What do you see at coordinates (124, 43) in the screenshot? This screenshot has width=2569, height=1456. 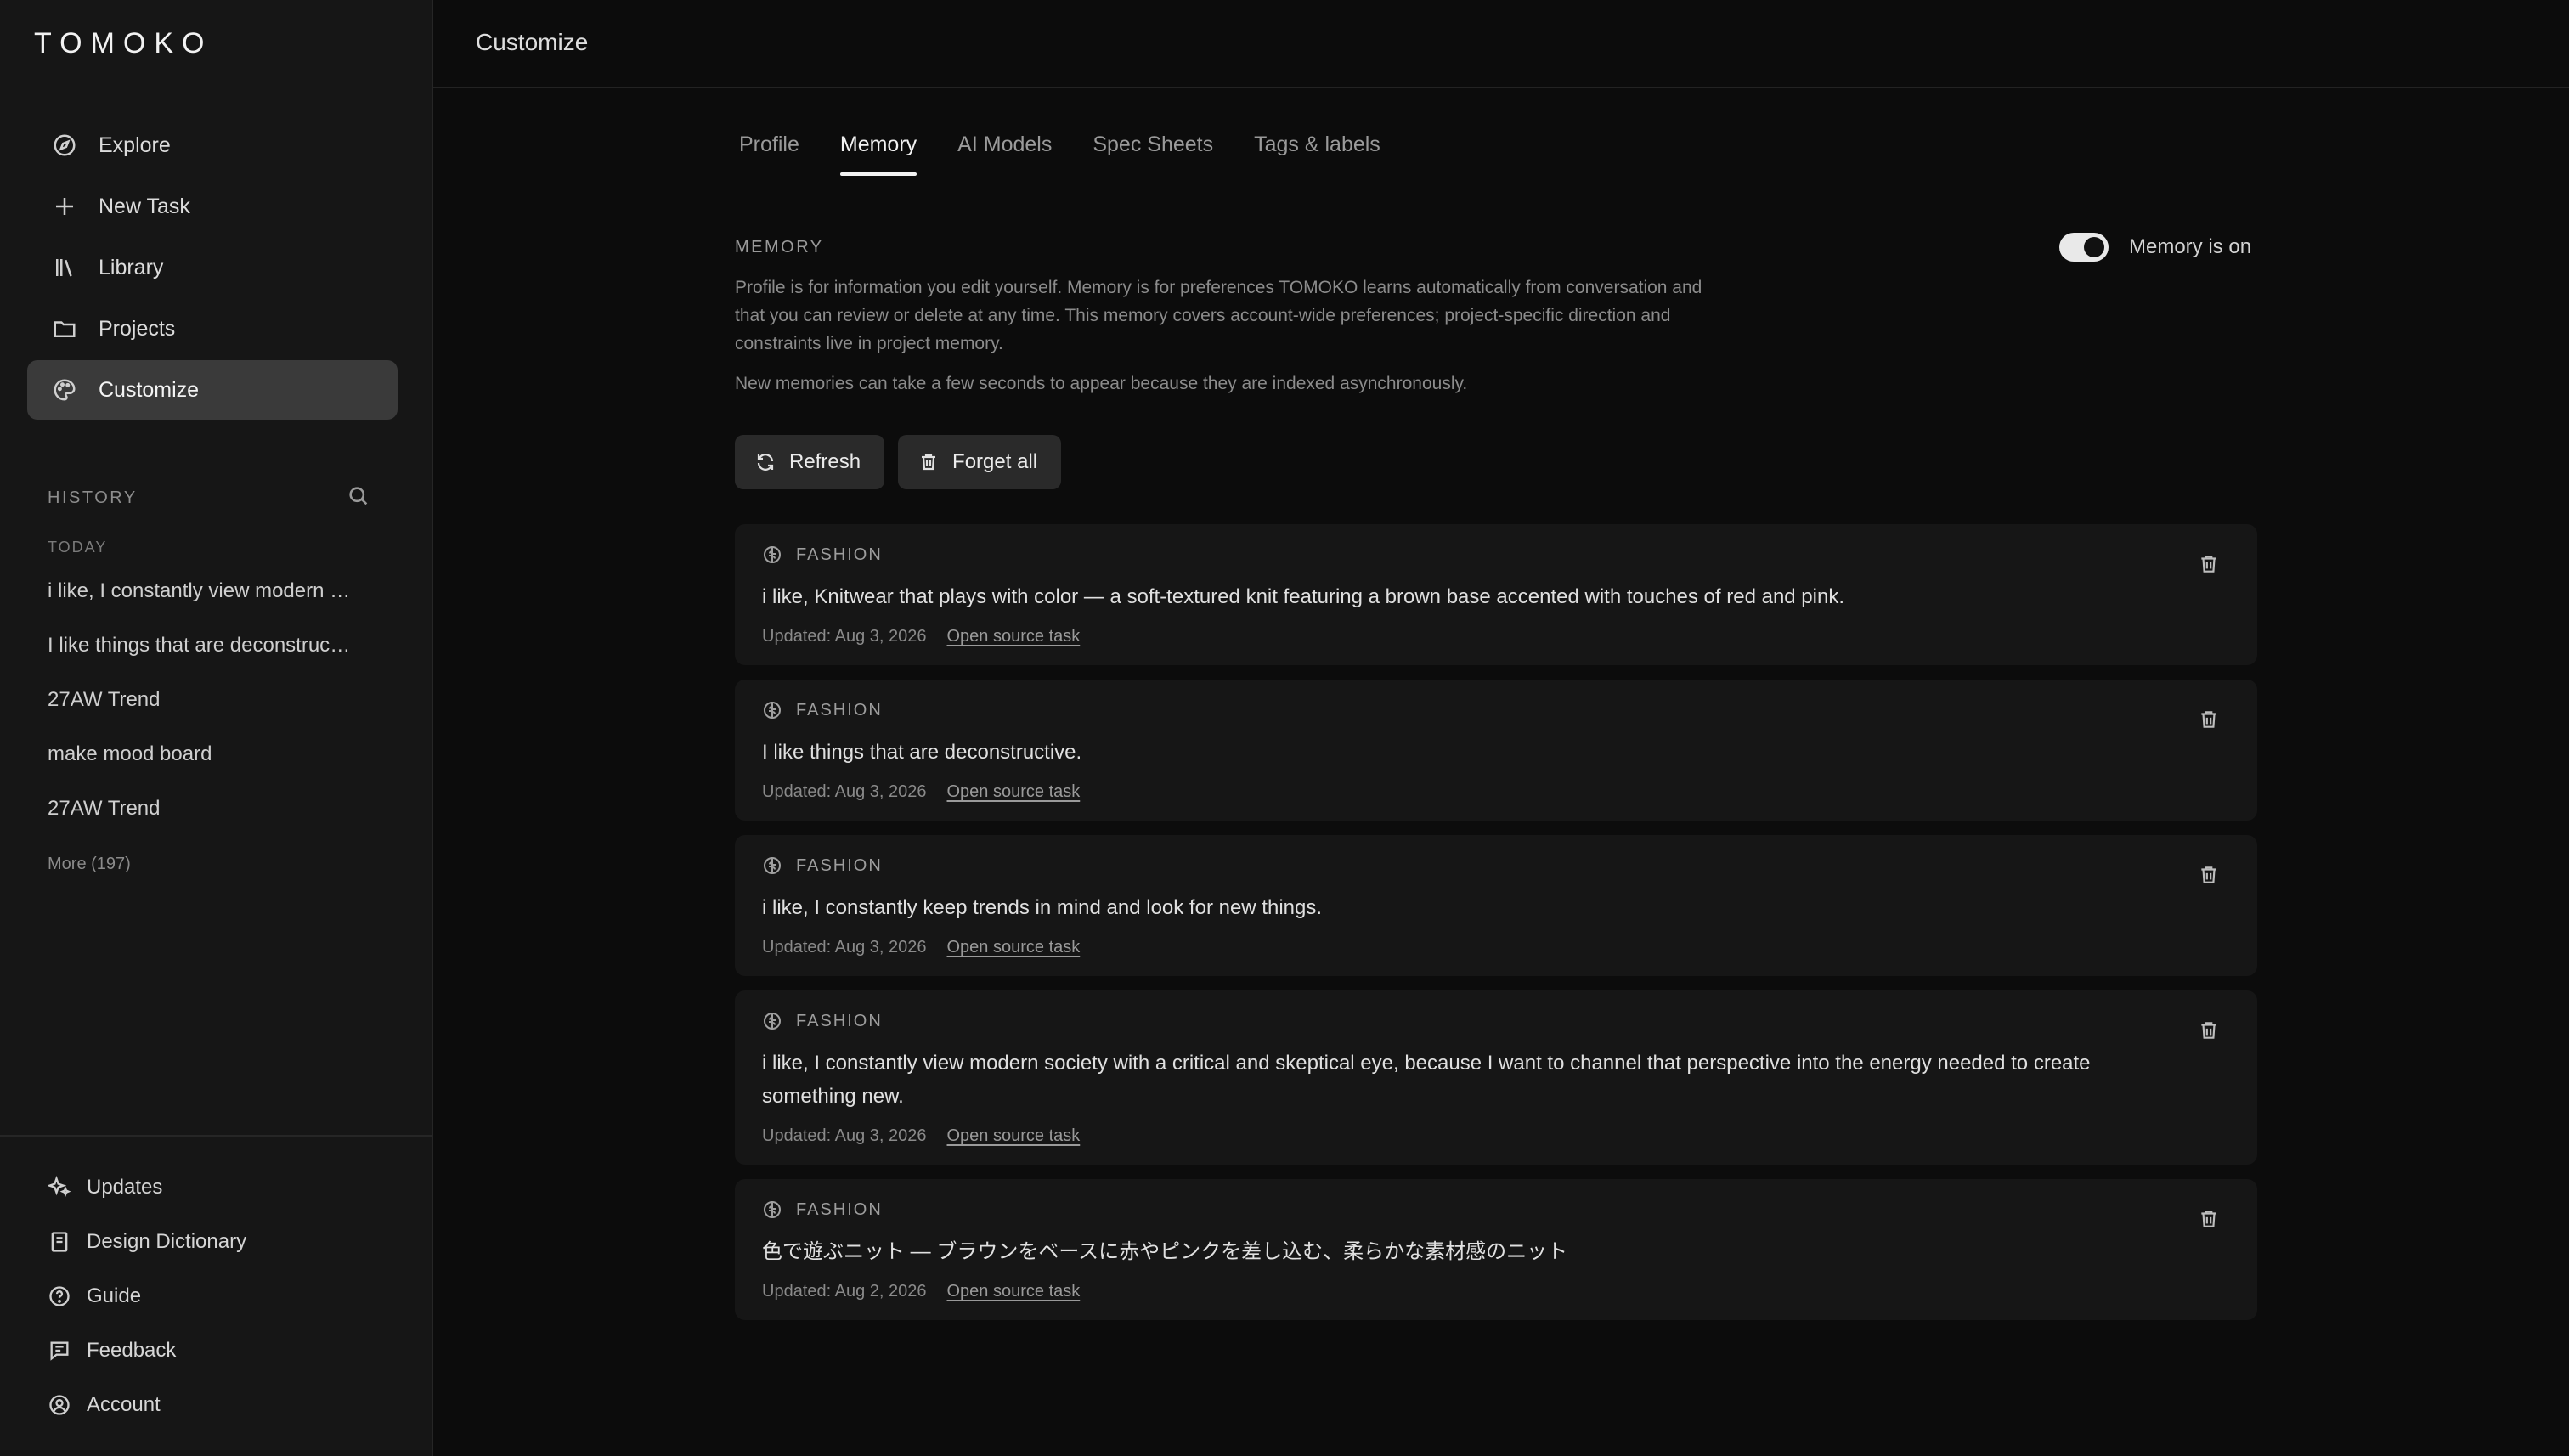 I see `app-logo: TOMOKO` at bounding box center [124, 43].